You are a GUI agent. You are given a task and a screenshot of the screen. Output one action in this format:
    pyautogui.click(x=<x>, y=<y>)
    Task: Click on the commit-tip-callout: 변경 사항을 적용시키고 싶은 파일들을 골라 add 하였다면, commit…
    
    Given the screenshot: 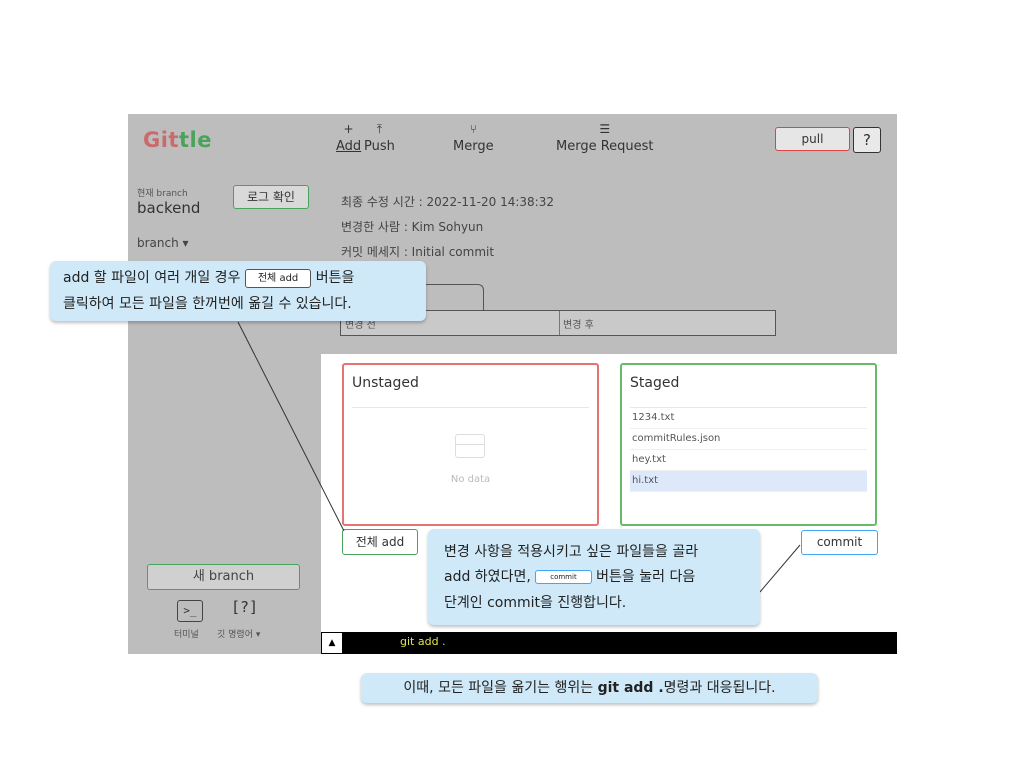 What is the action you would take?
    pyautogui.click(x=594, y=577)
    